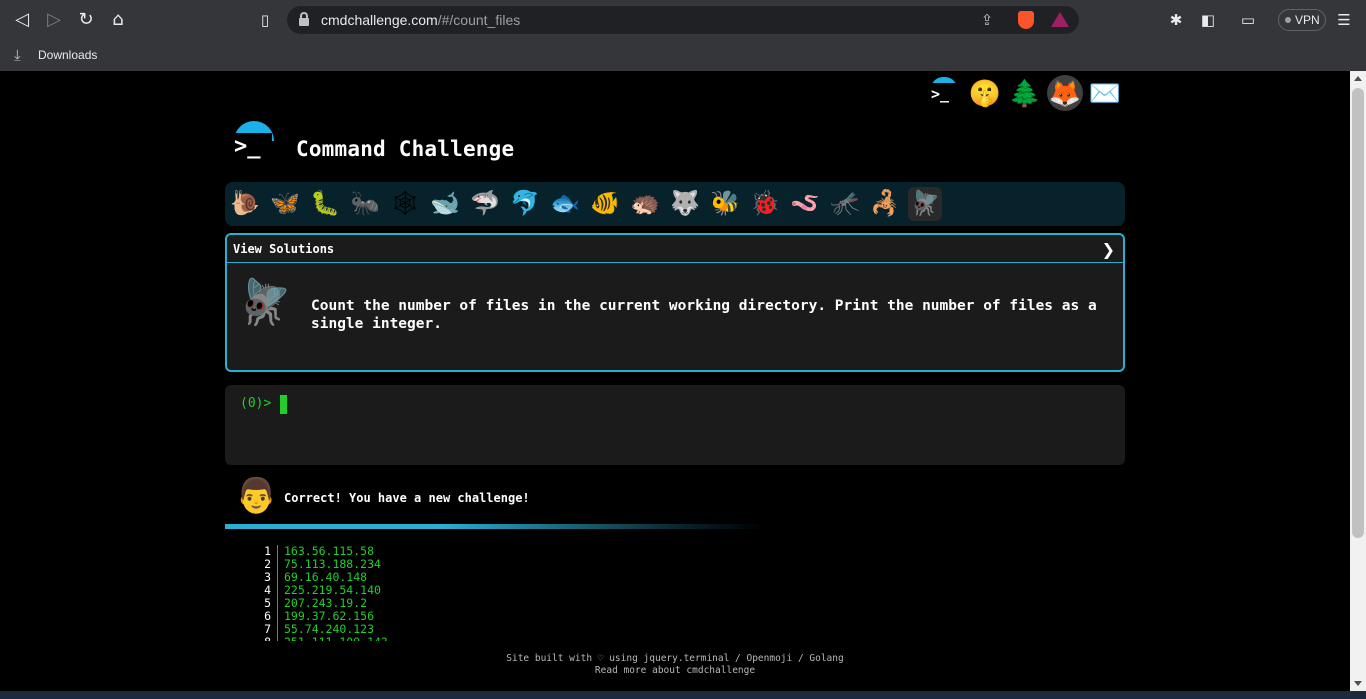  Describe the element at coordinates (805, 204) in the screenshot. I see `worm-icon: 🪱` at that location.